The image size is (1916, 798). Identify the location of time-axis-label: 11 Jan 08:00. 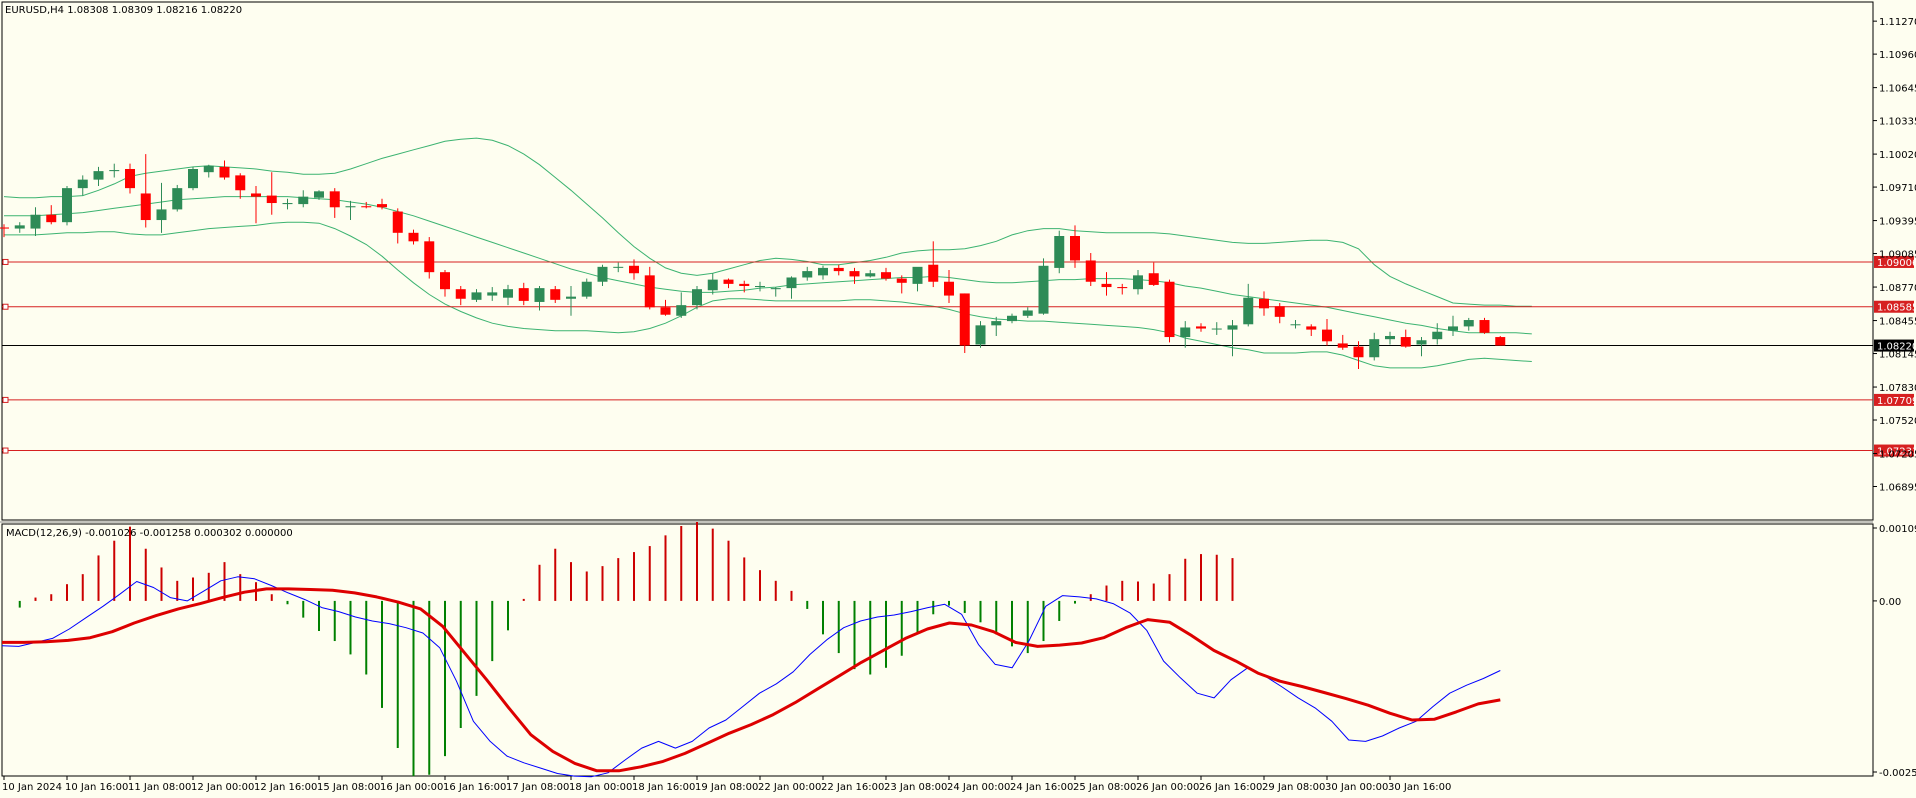
(159, 787).